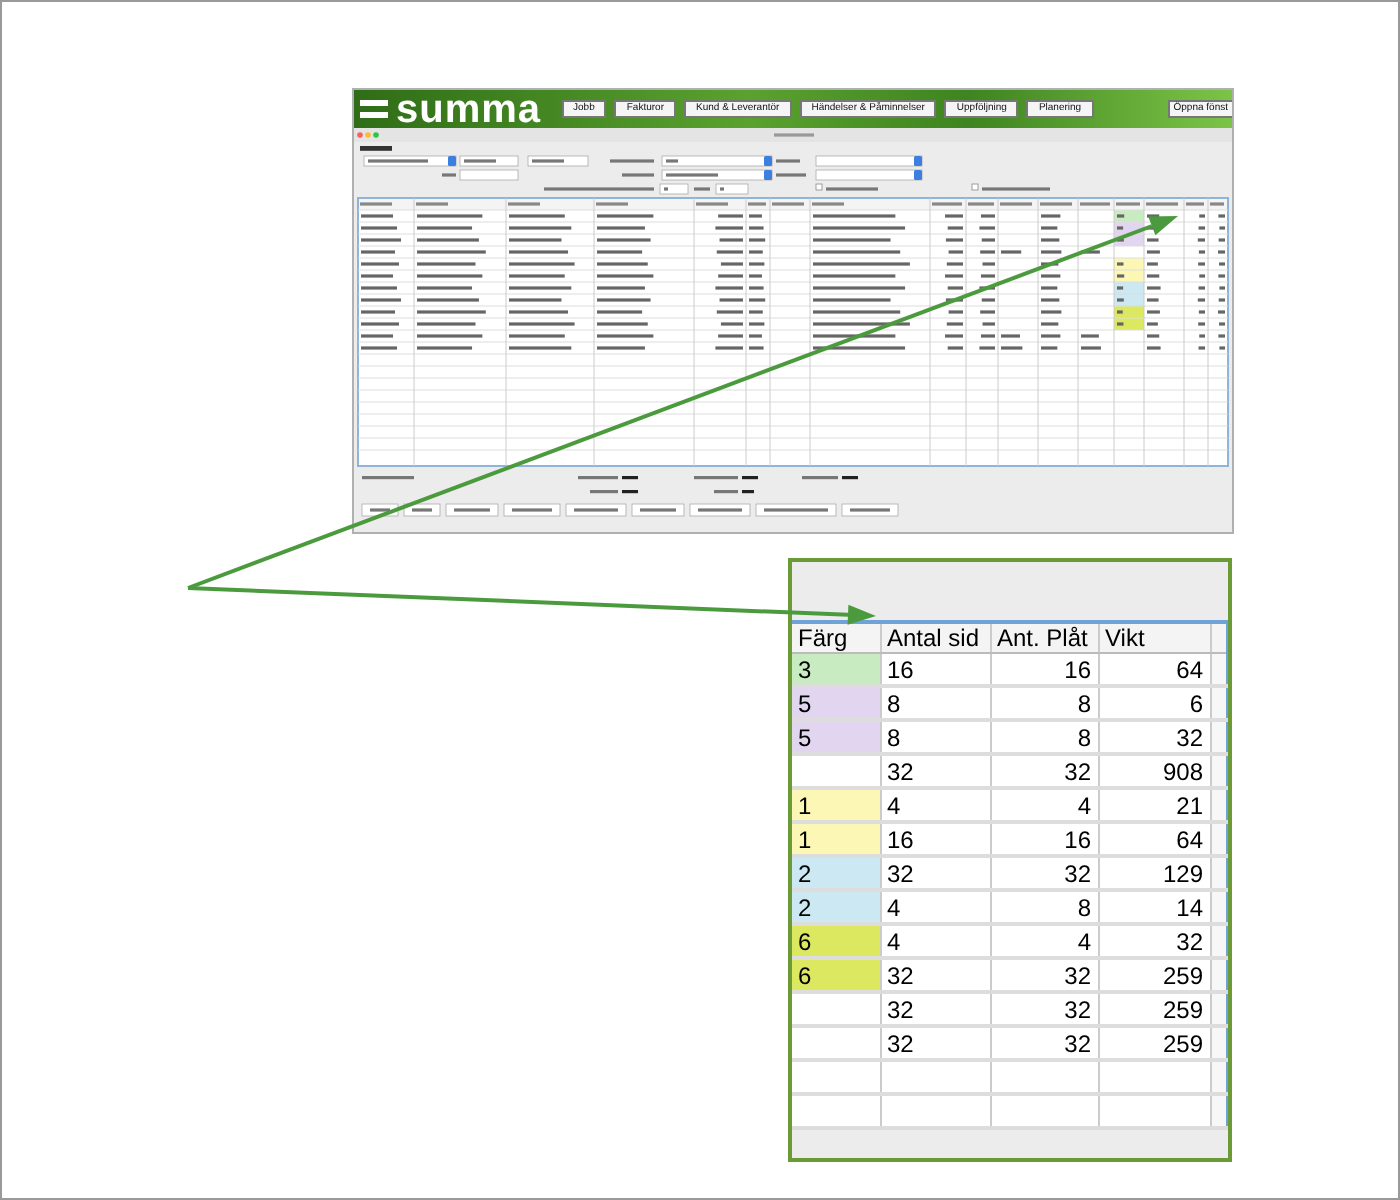 The image size is (1400, 1200). Describe the element at coordinates (1154, 907) in the screenshot. I see `table-cell: 14` at that location.